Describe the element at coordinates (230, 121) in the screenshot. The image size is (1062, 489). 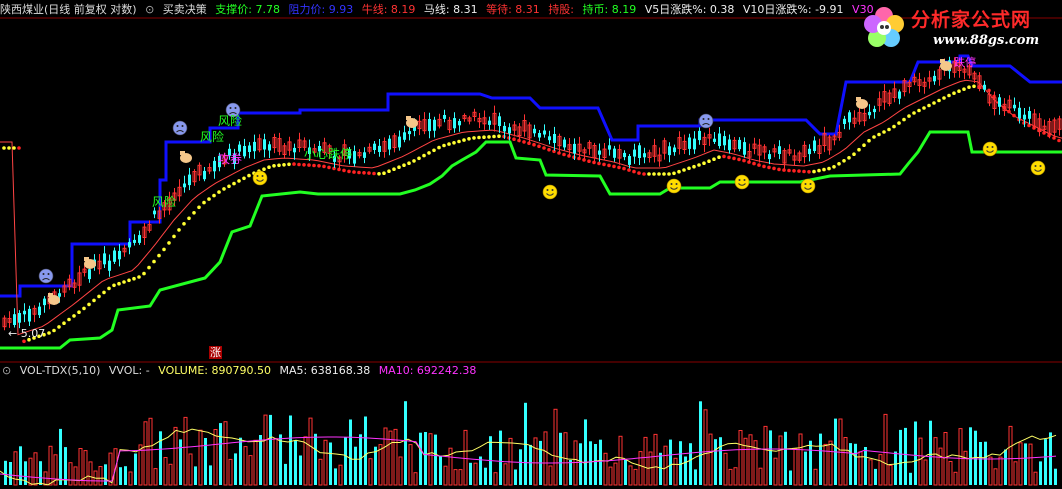
I see `risk-label: 风险` at that location.